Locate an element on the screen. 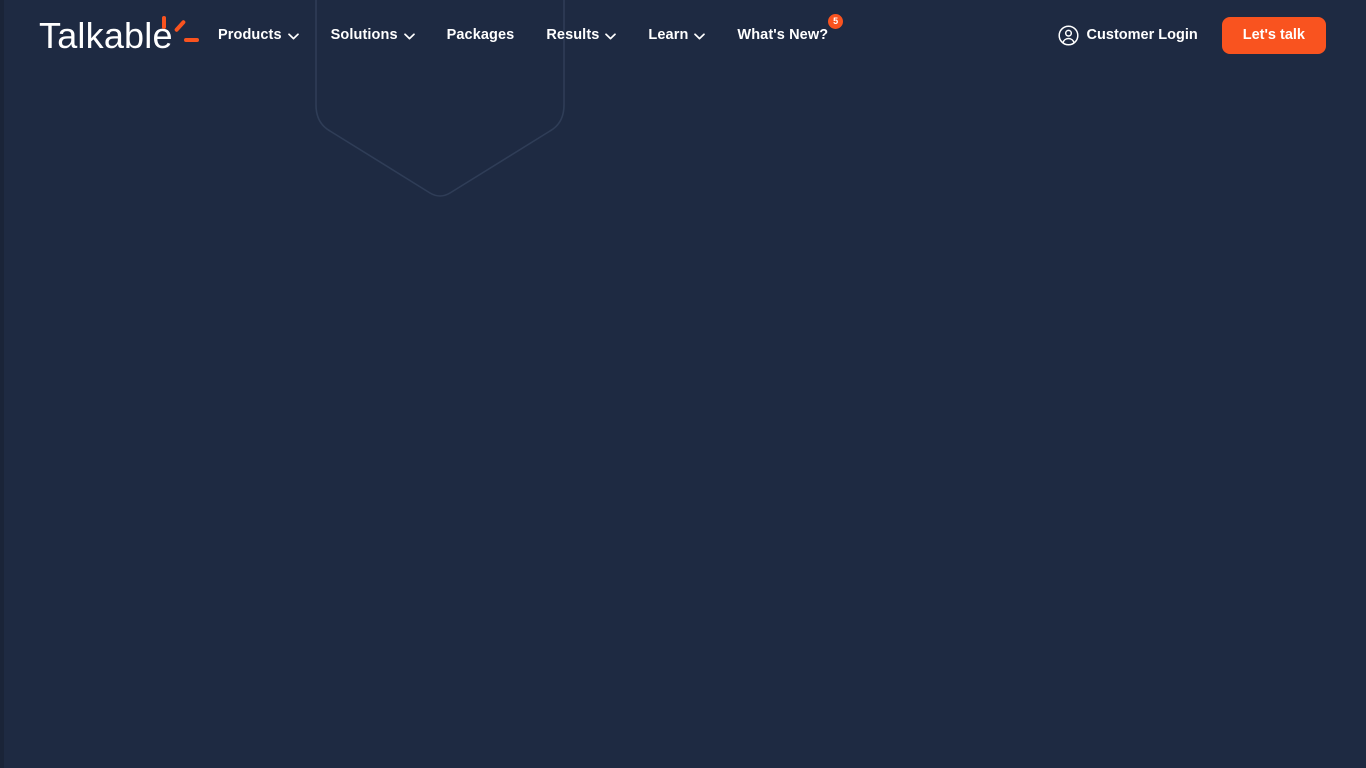 The image size is (1366, 768). nav-item-label: What's New? is located at coordinates (783, 35).